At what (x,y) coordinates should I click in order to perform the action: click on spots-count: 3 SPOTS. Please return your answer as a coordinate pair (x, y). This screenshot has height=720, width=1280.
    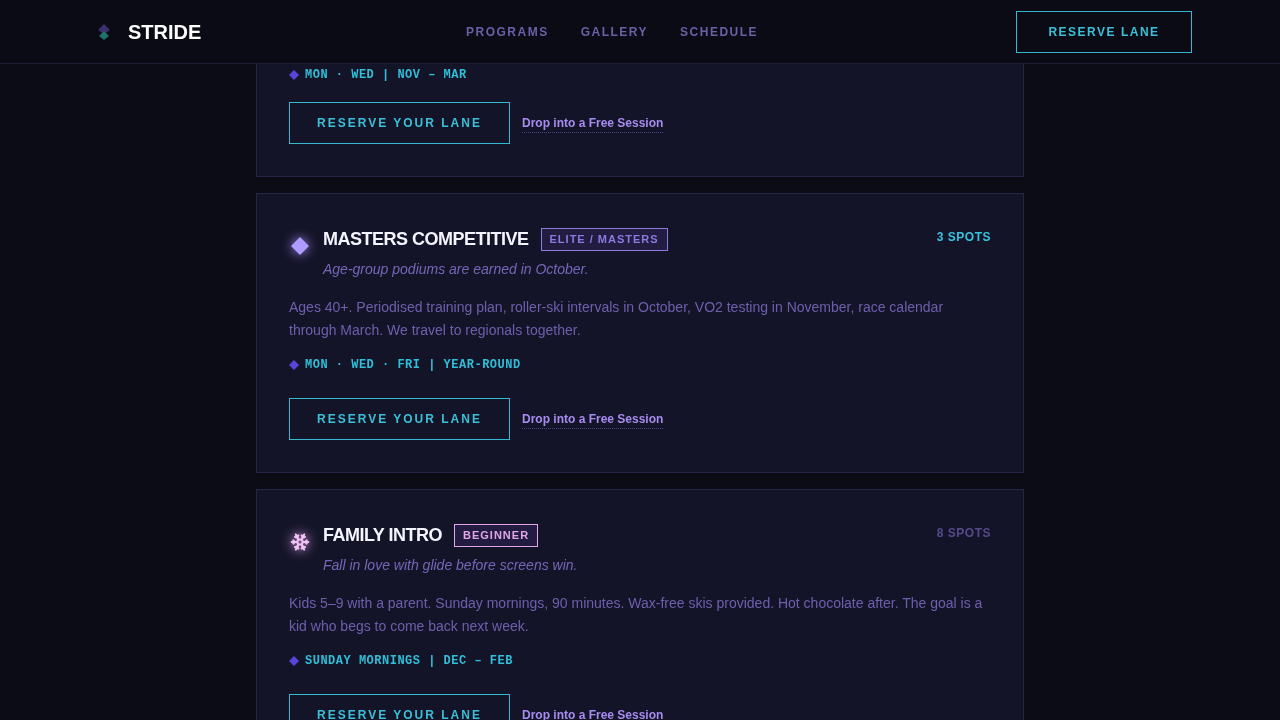
    Looking at the image, I should click on (963, 237).